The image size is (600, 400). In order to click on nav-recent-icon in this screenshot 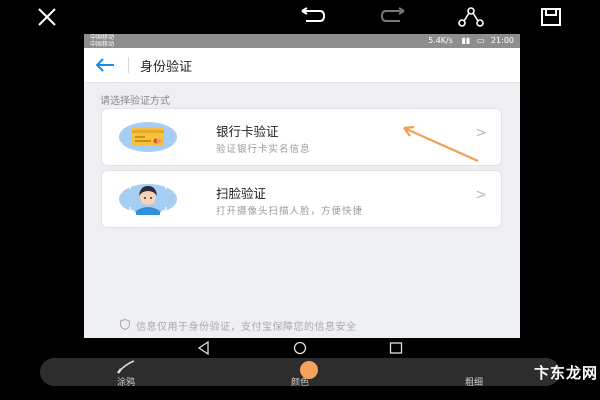, I will do `click(396, 348)`.